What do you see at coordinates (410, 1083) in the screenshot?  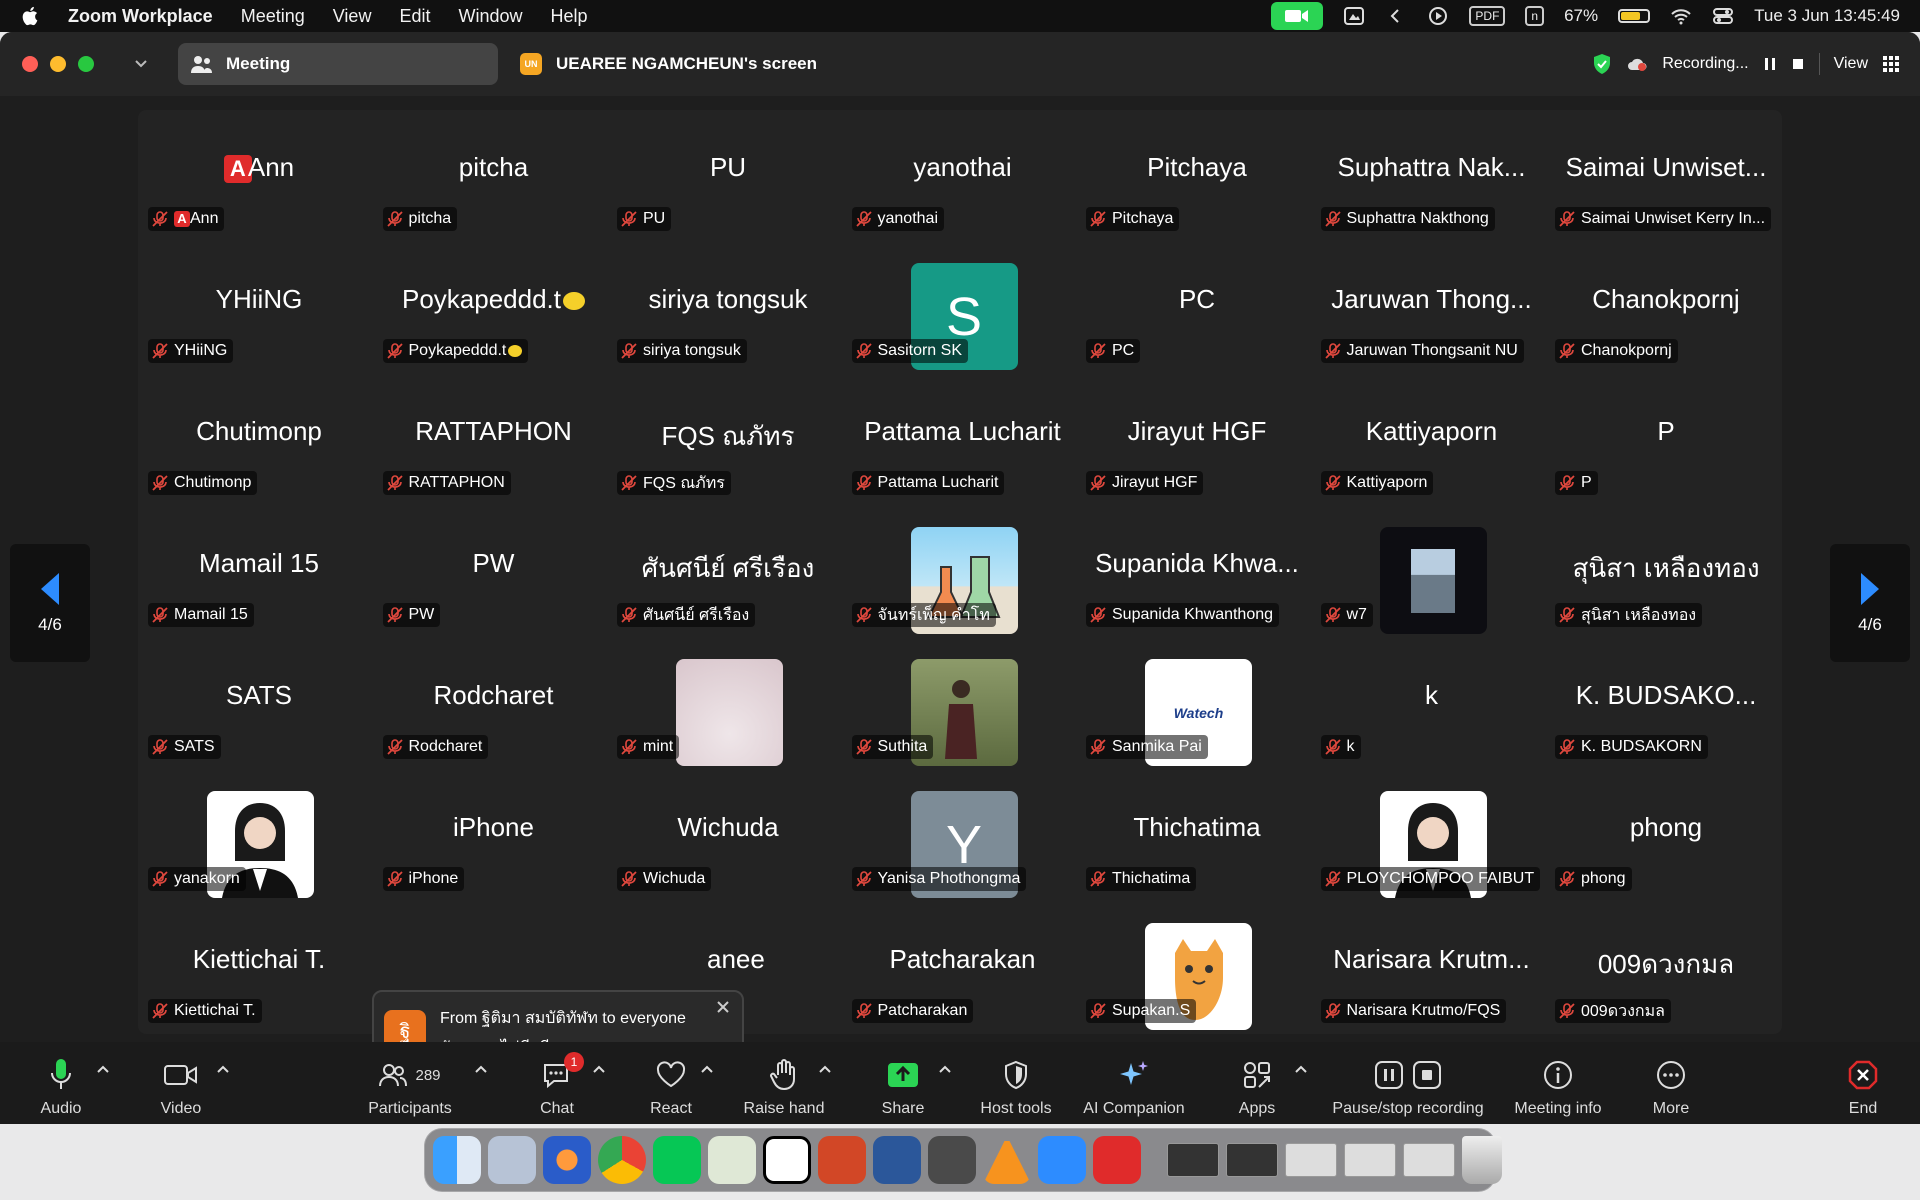 I see `participants-button: 289 Participants` at bounding box center [410, 1083].